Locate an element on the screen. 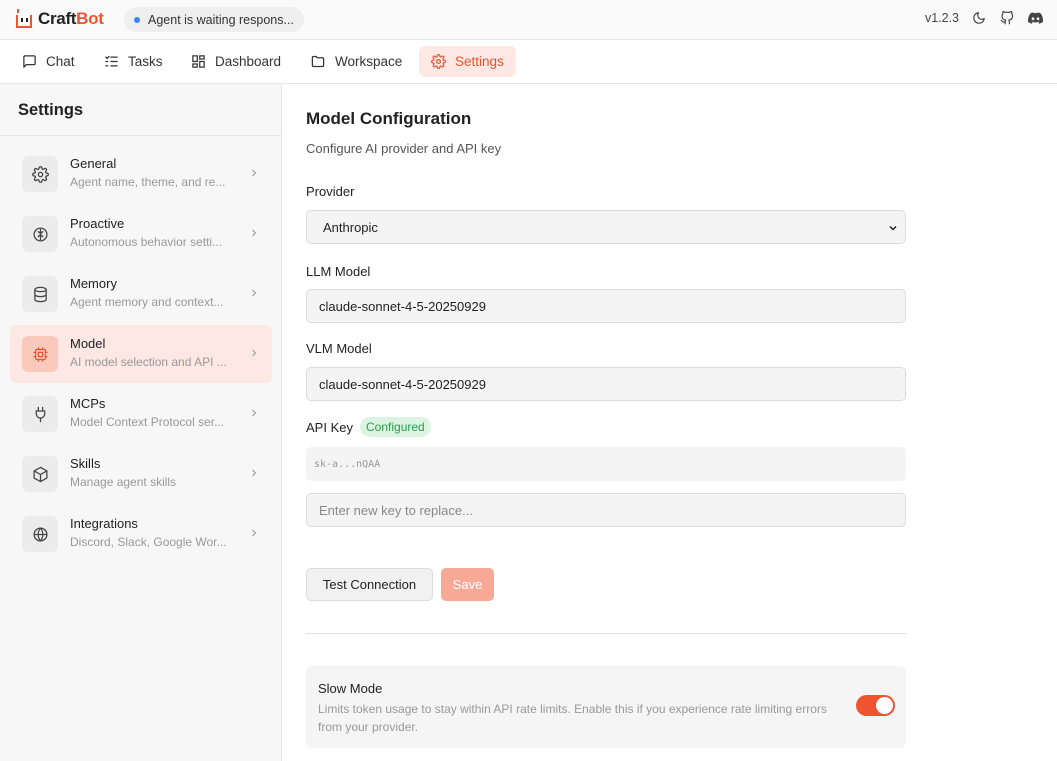 The height and width of the screenshot is (761, 1057). chevron-down-icon is located at coordinates (893, 228).